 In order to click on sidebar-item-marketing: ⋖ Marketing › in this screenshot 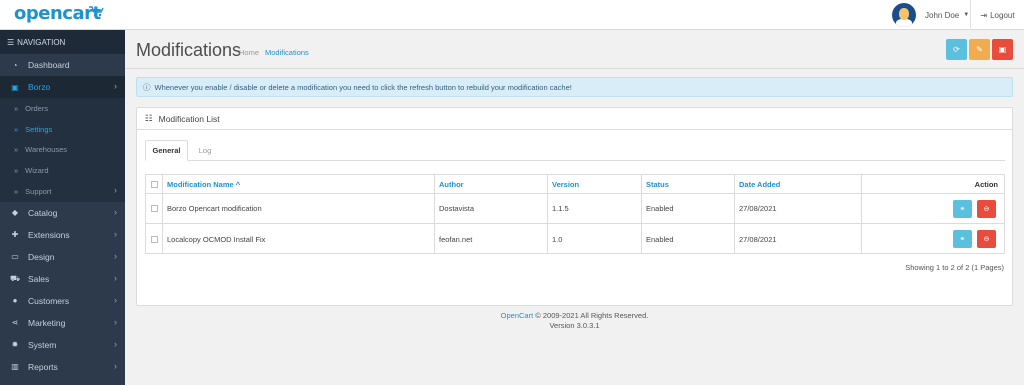, I will do `click(62, 323)`.